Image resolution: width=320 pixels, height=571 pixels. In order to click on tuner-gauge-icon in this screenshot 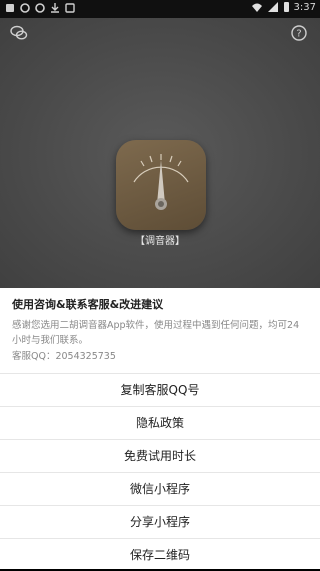, I will do `click(161, 182)`.